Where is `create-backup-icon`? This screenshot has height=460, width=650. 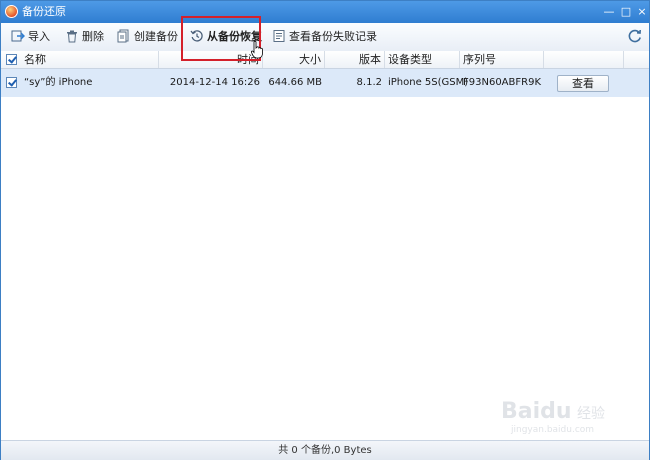 create-backup-icon is located at coordinates (124, 36).